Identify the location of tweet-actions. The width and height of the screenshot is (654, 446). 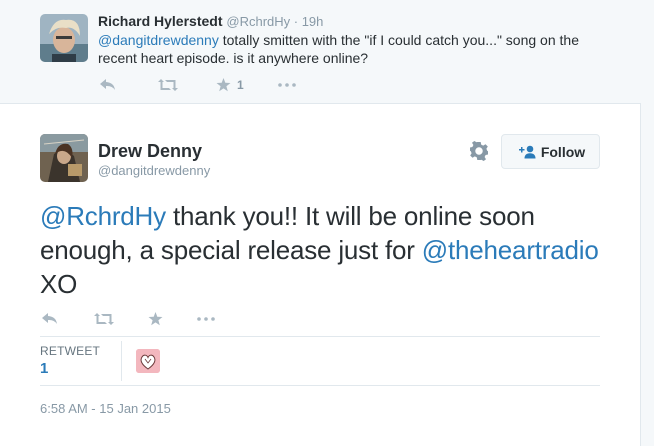
(128, 319).